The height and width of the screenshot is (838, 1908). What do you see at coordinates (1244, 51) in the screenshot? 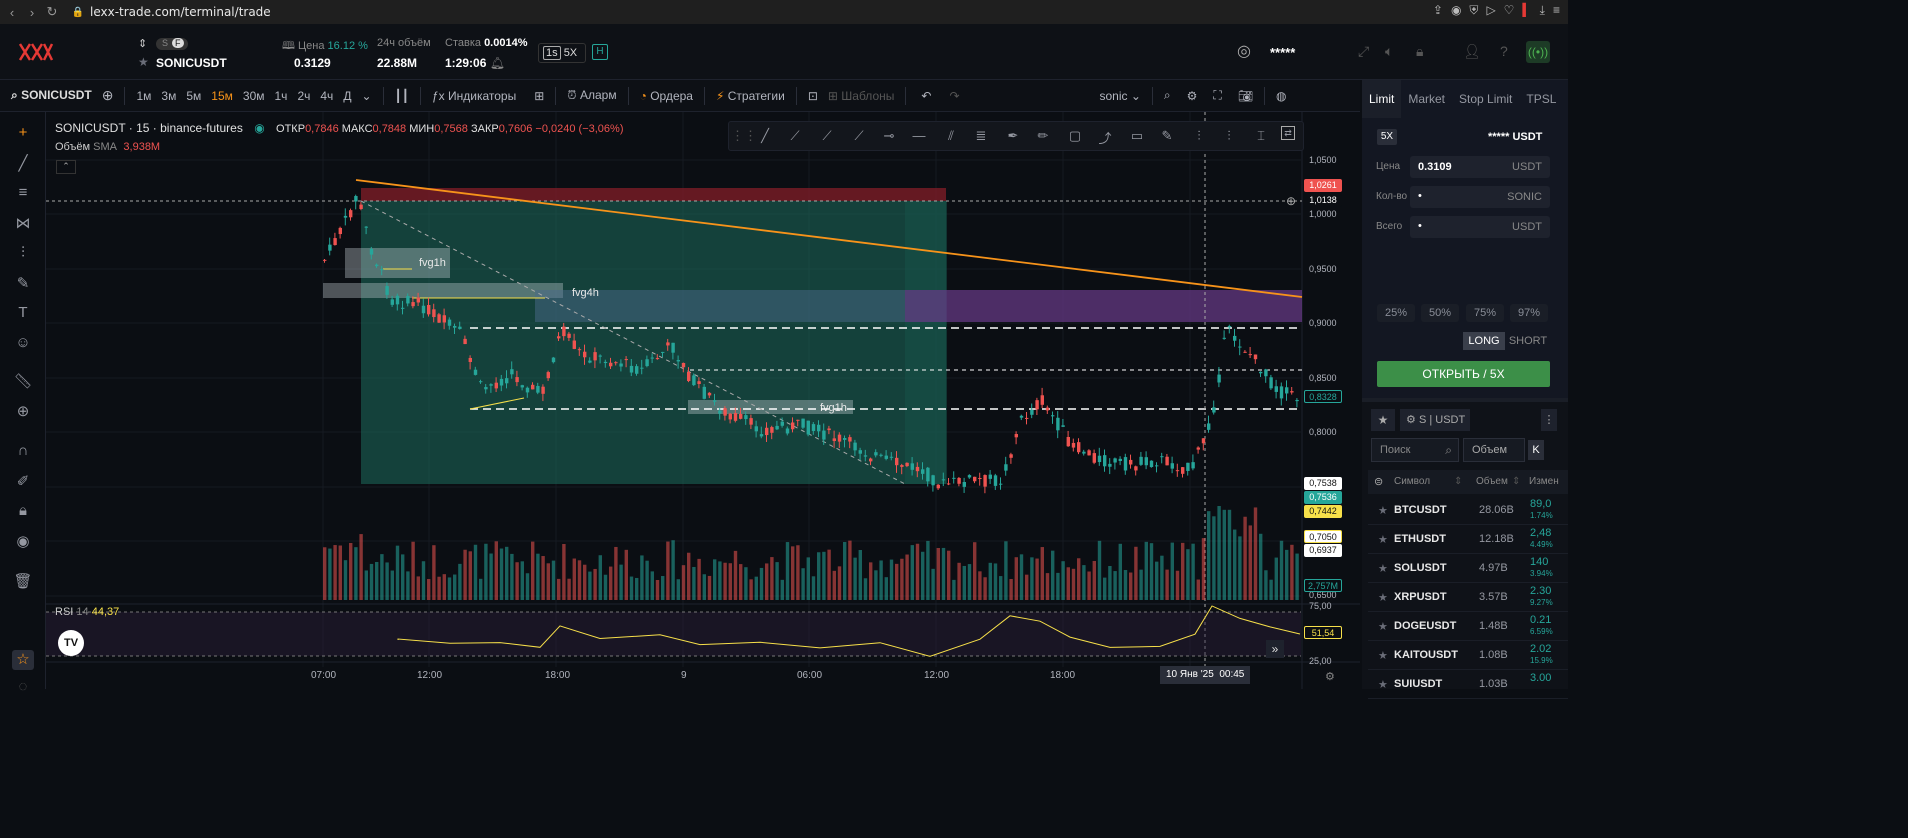
I see `hide-eye-icon: ◎` at bounding box center [1244, 51].